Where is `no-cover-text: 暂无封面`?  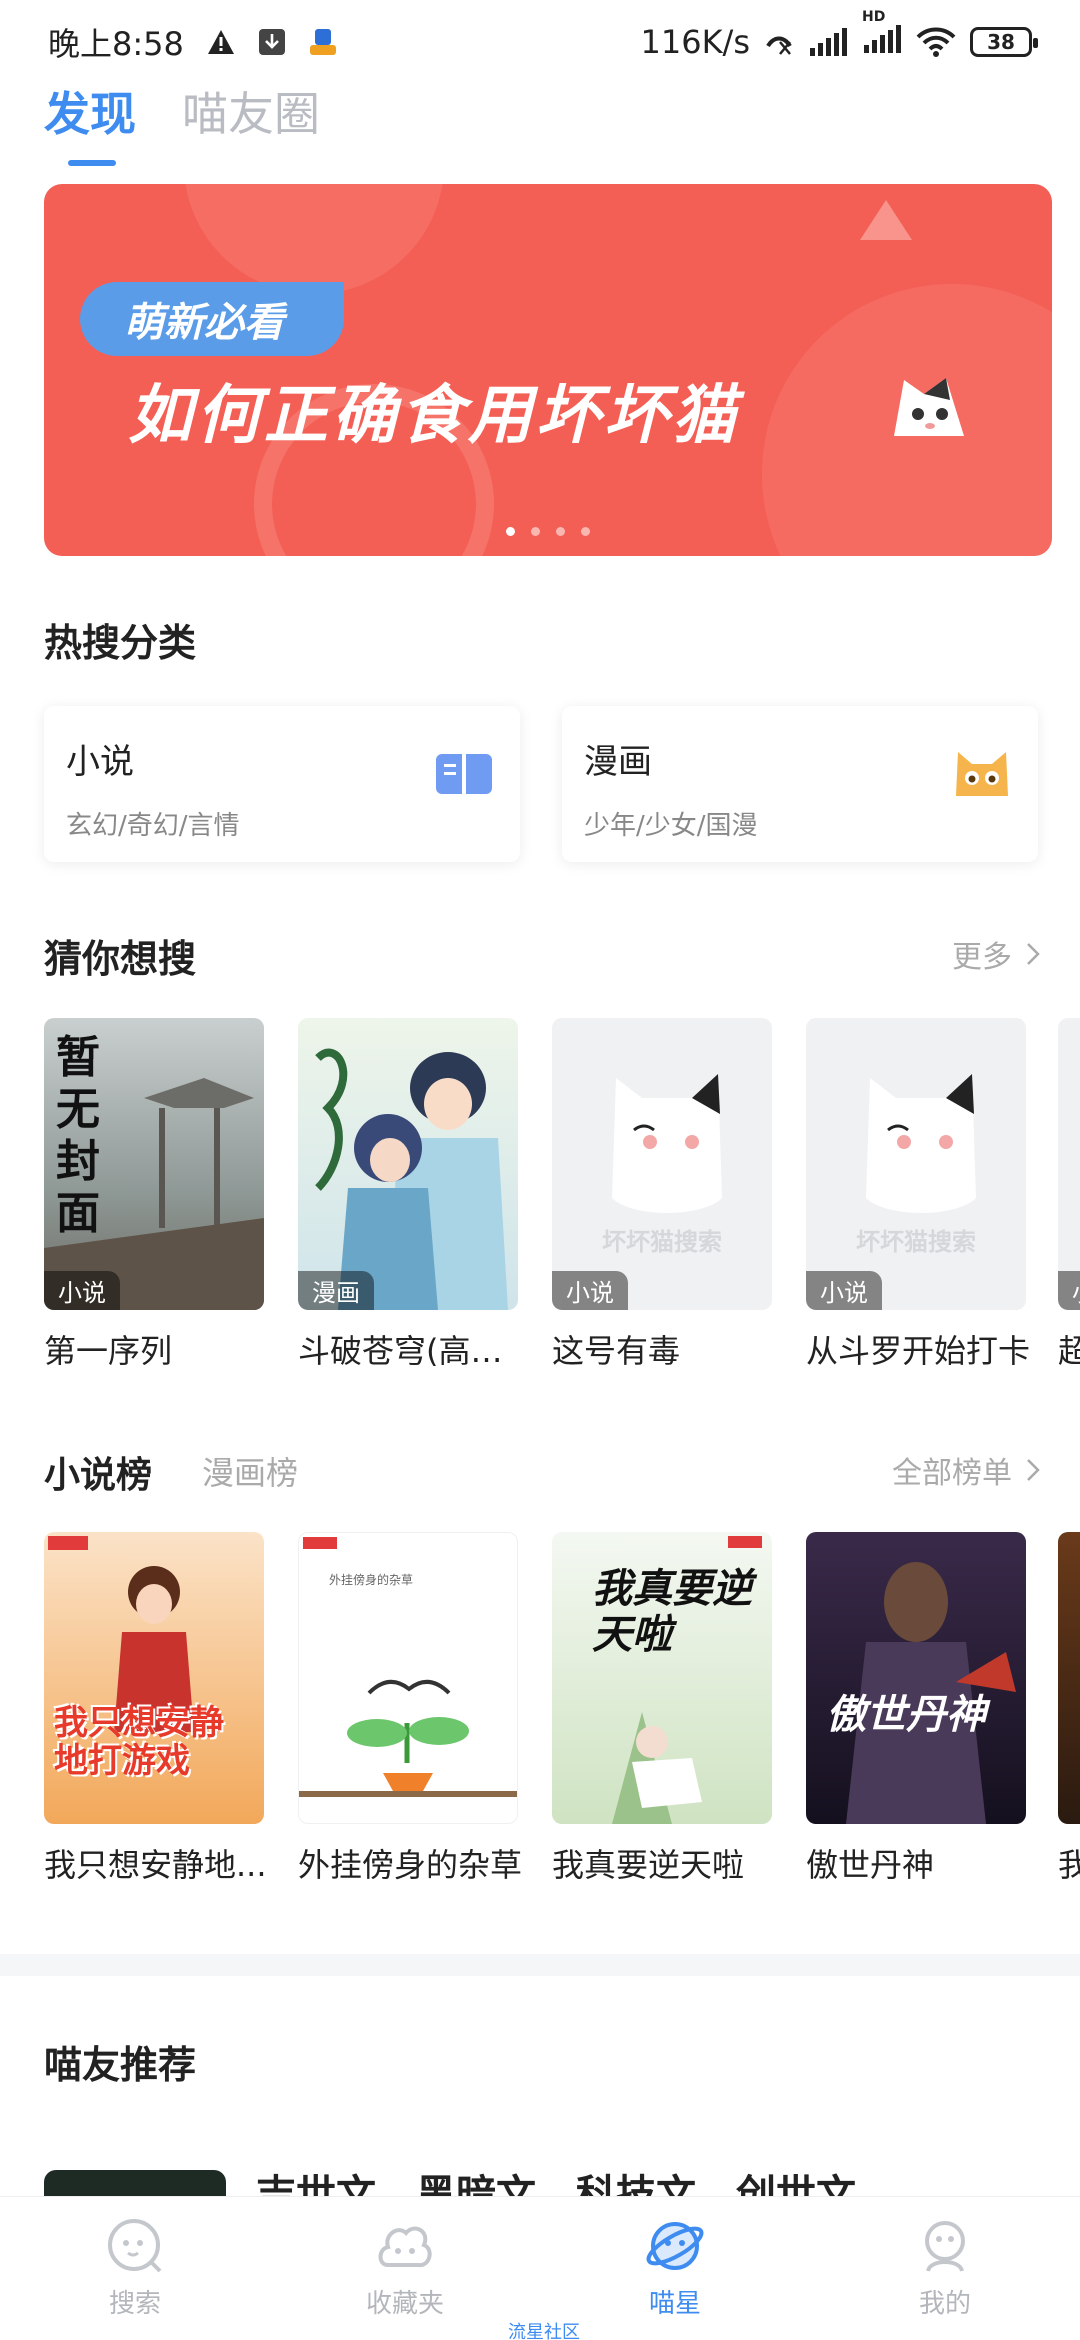
no-cover-text: 暂无封面 is located at coordinates (78, 1135).